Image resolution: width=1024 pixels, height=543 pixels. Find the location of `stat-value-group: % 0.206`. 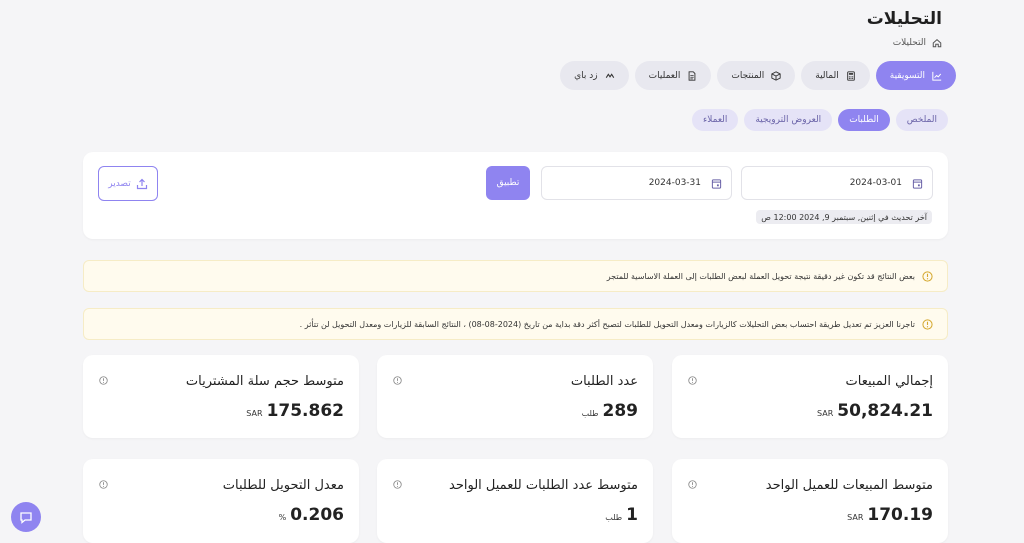

stat-value-group: % 0.206 is located at coordinates (311, 515).